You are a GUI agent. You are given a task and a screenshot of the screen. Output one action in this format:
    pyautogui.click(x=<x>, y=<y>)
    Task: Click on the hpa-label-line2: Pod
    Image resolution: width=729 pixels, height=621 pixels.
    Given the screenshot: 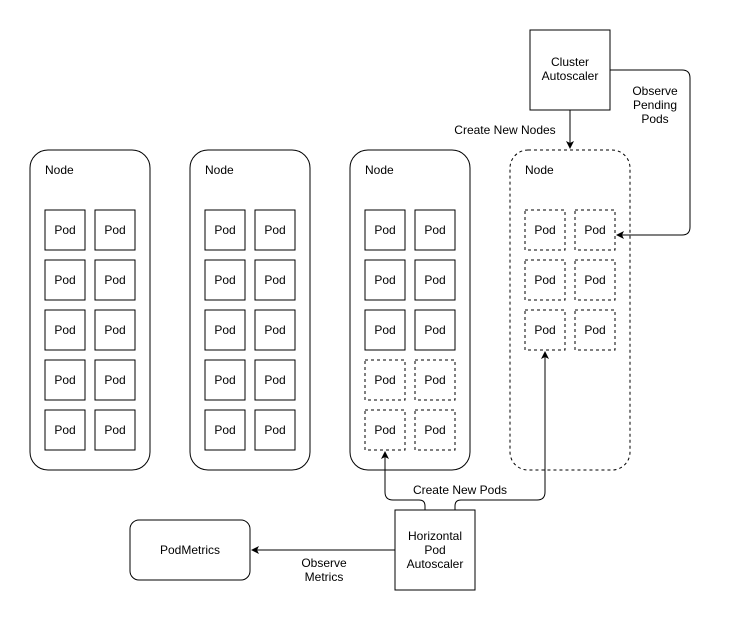 What is the action you would take?
    pyautogui.click(x=434, y=550)
    